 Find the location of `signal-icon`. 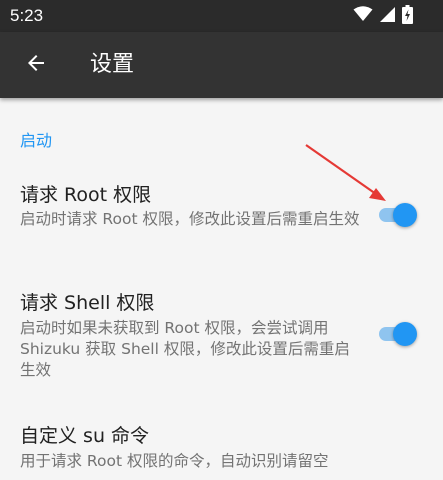

signal-icon is located at coordinates (387, 16).